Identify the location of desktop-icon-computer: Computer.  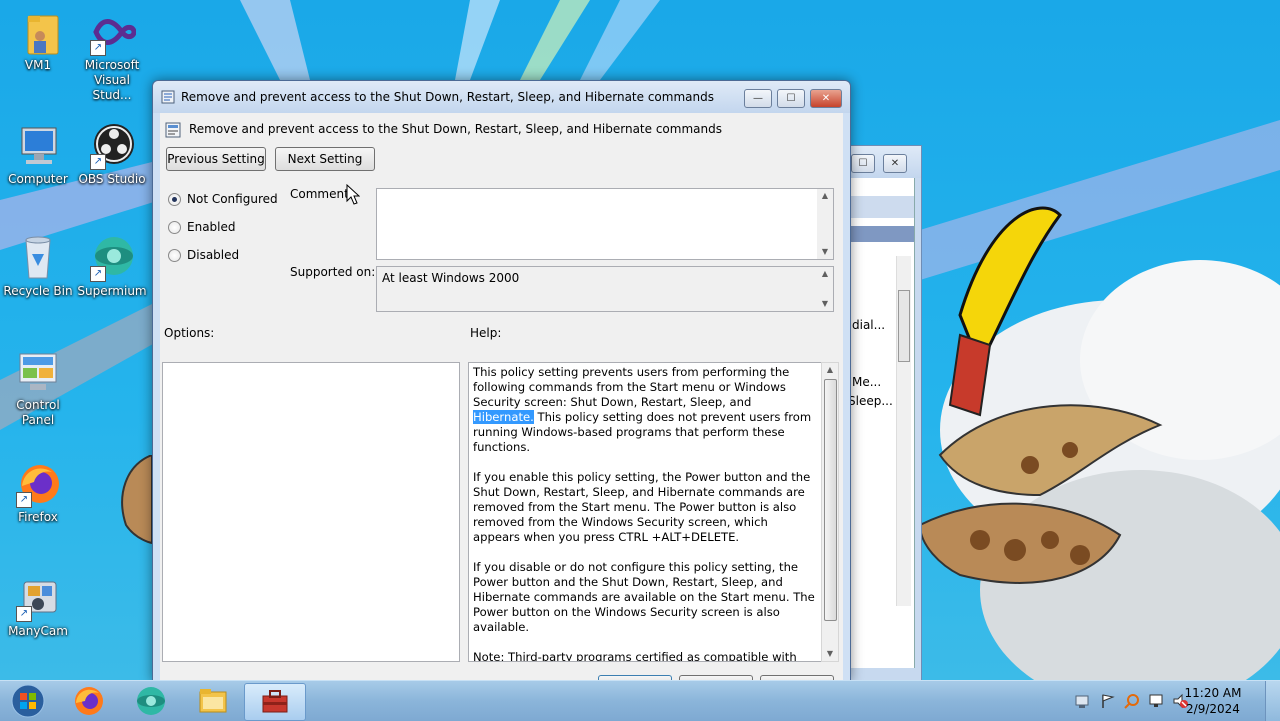
(38, 154).